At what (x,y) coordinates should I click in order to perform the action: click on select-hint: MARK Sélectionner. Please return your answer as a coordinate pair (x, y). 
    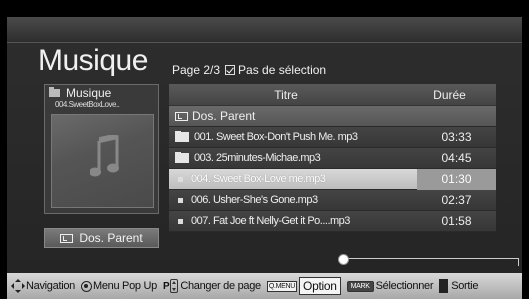
    Looking at the image, I should click on (390, 286).